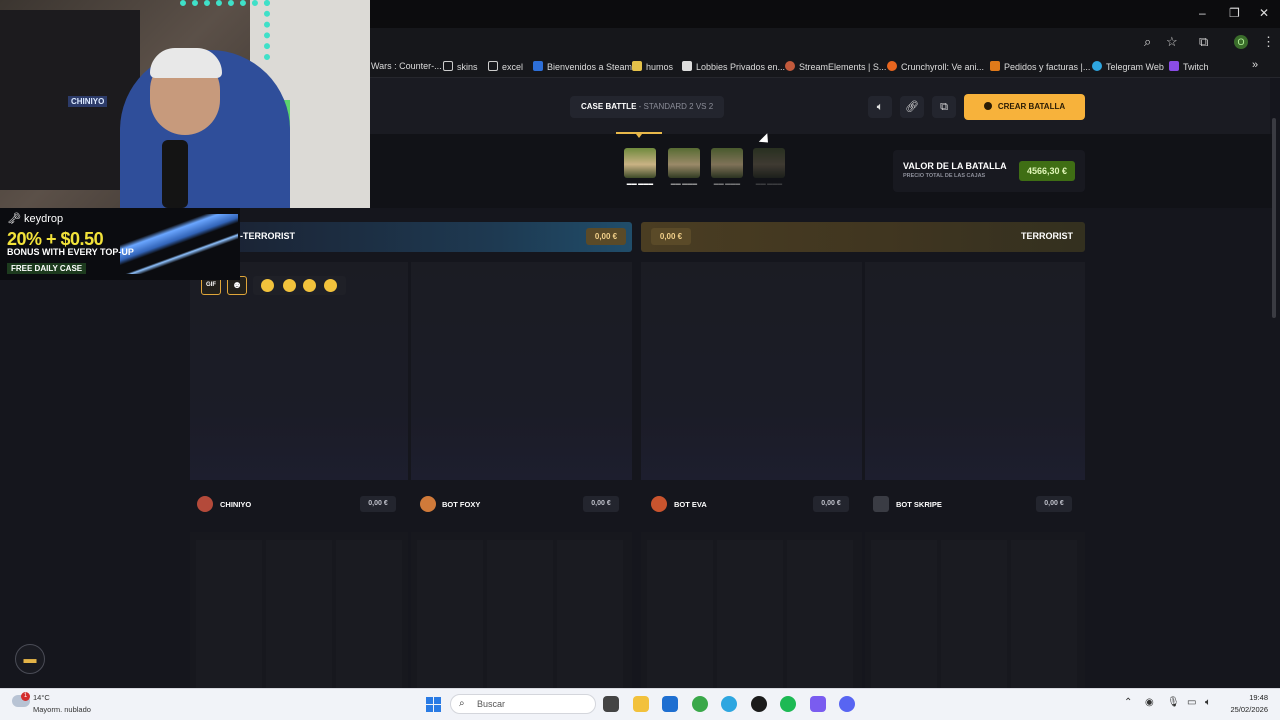 Image resolution: width=1280 pixels, height=720 pixels. Describe the element at coordinates (1243, 709) in the screenshot. I see `taskbar-date: 25/02/2026` at that location.